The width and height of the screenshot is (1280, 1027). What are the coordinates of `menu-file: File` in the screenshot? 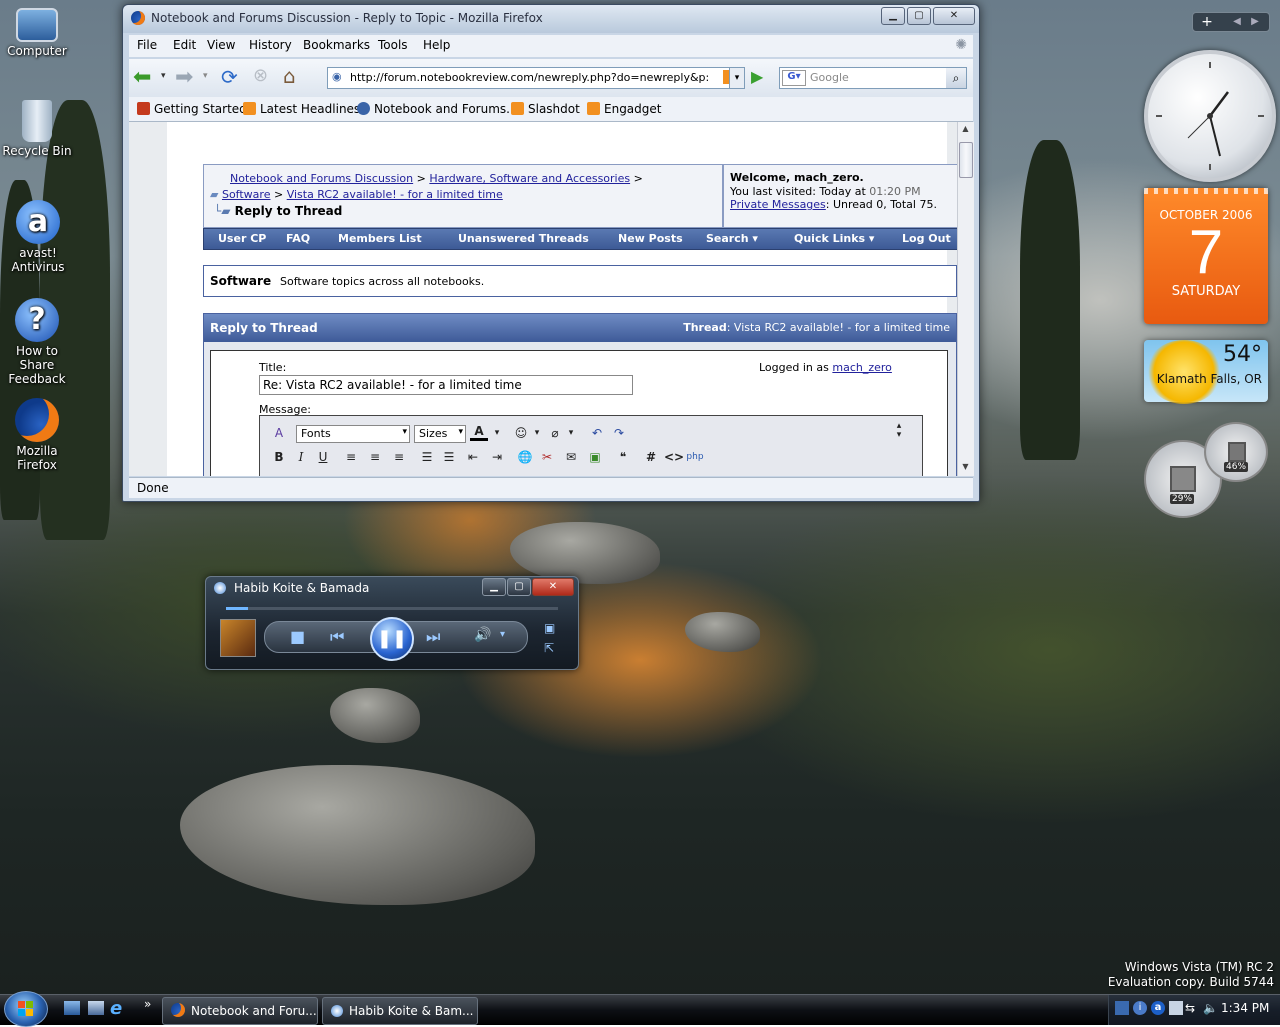 It's located at (147, 45).